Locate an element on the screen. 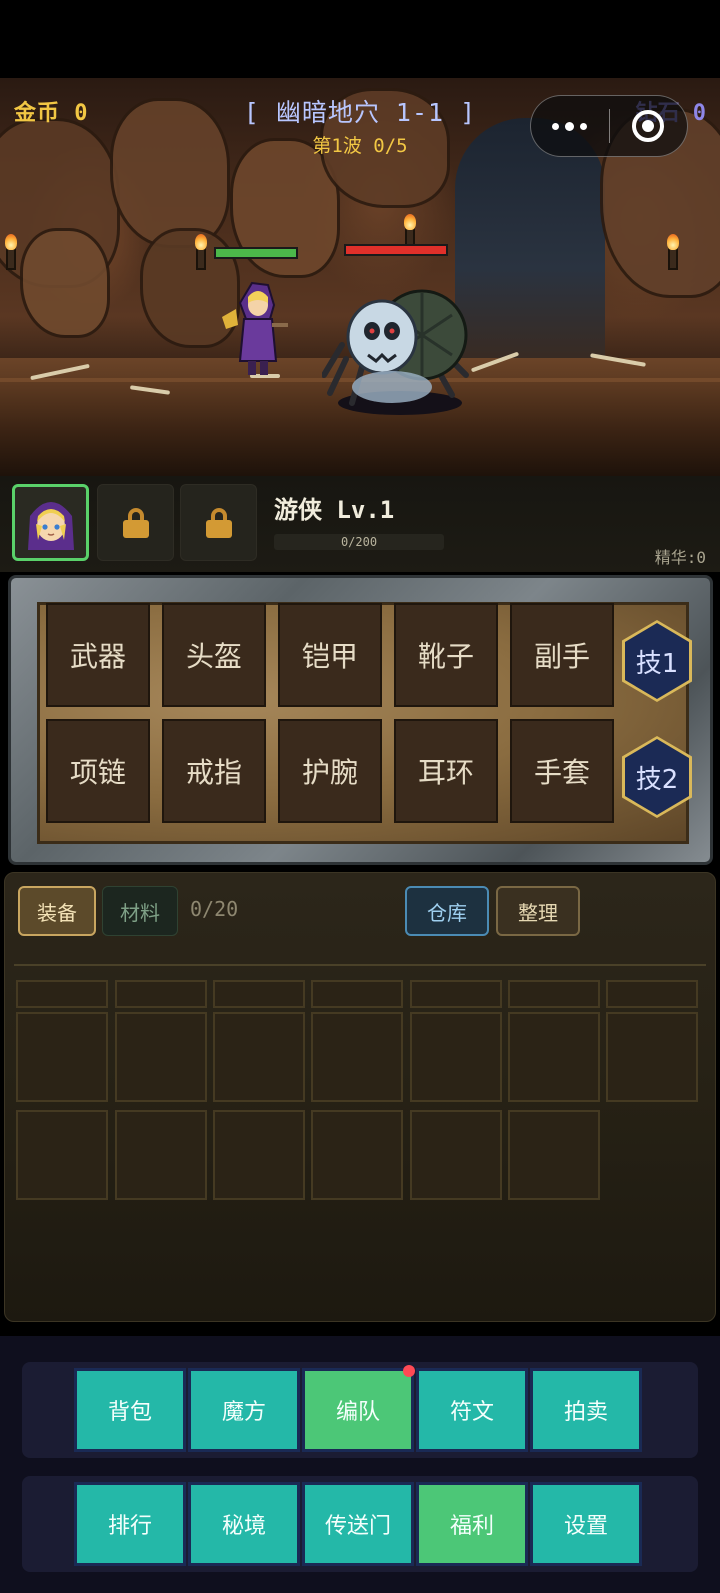 This screenshot has width=720, height=1593. nav-portal-button: 传送门 is located at coordinates (358, 1524).